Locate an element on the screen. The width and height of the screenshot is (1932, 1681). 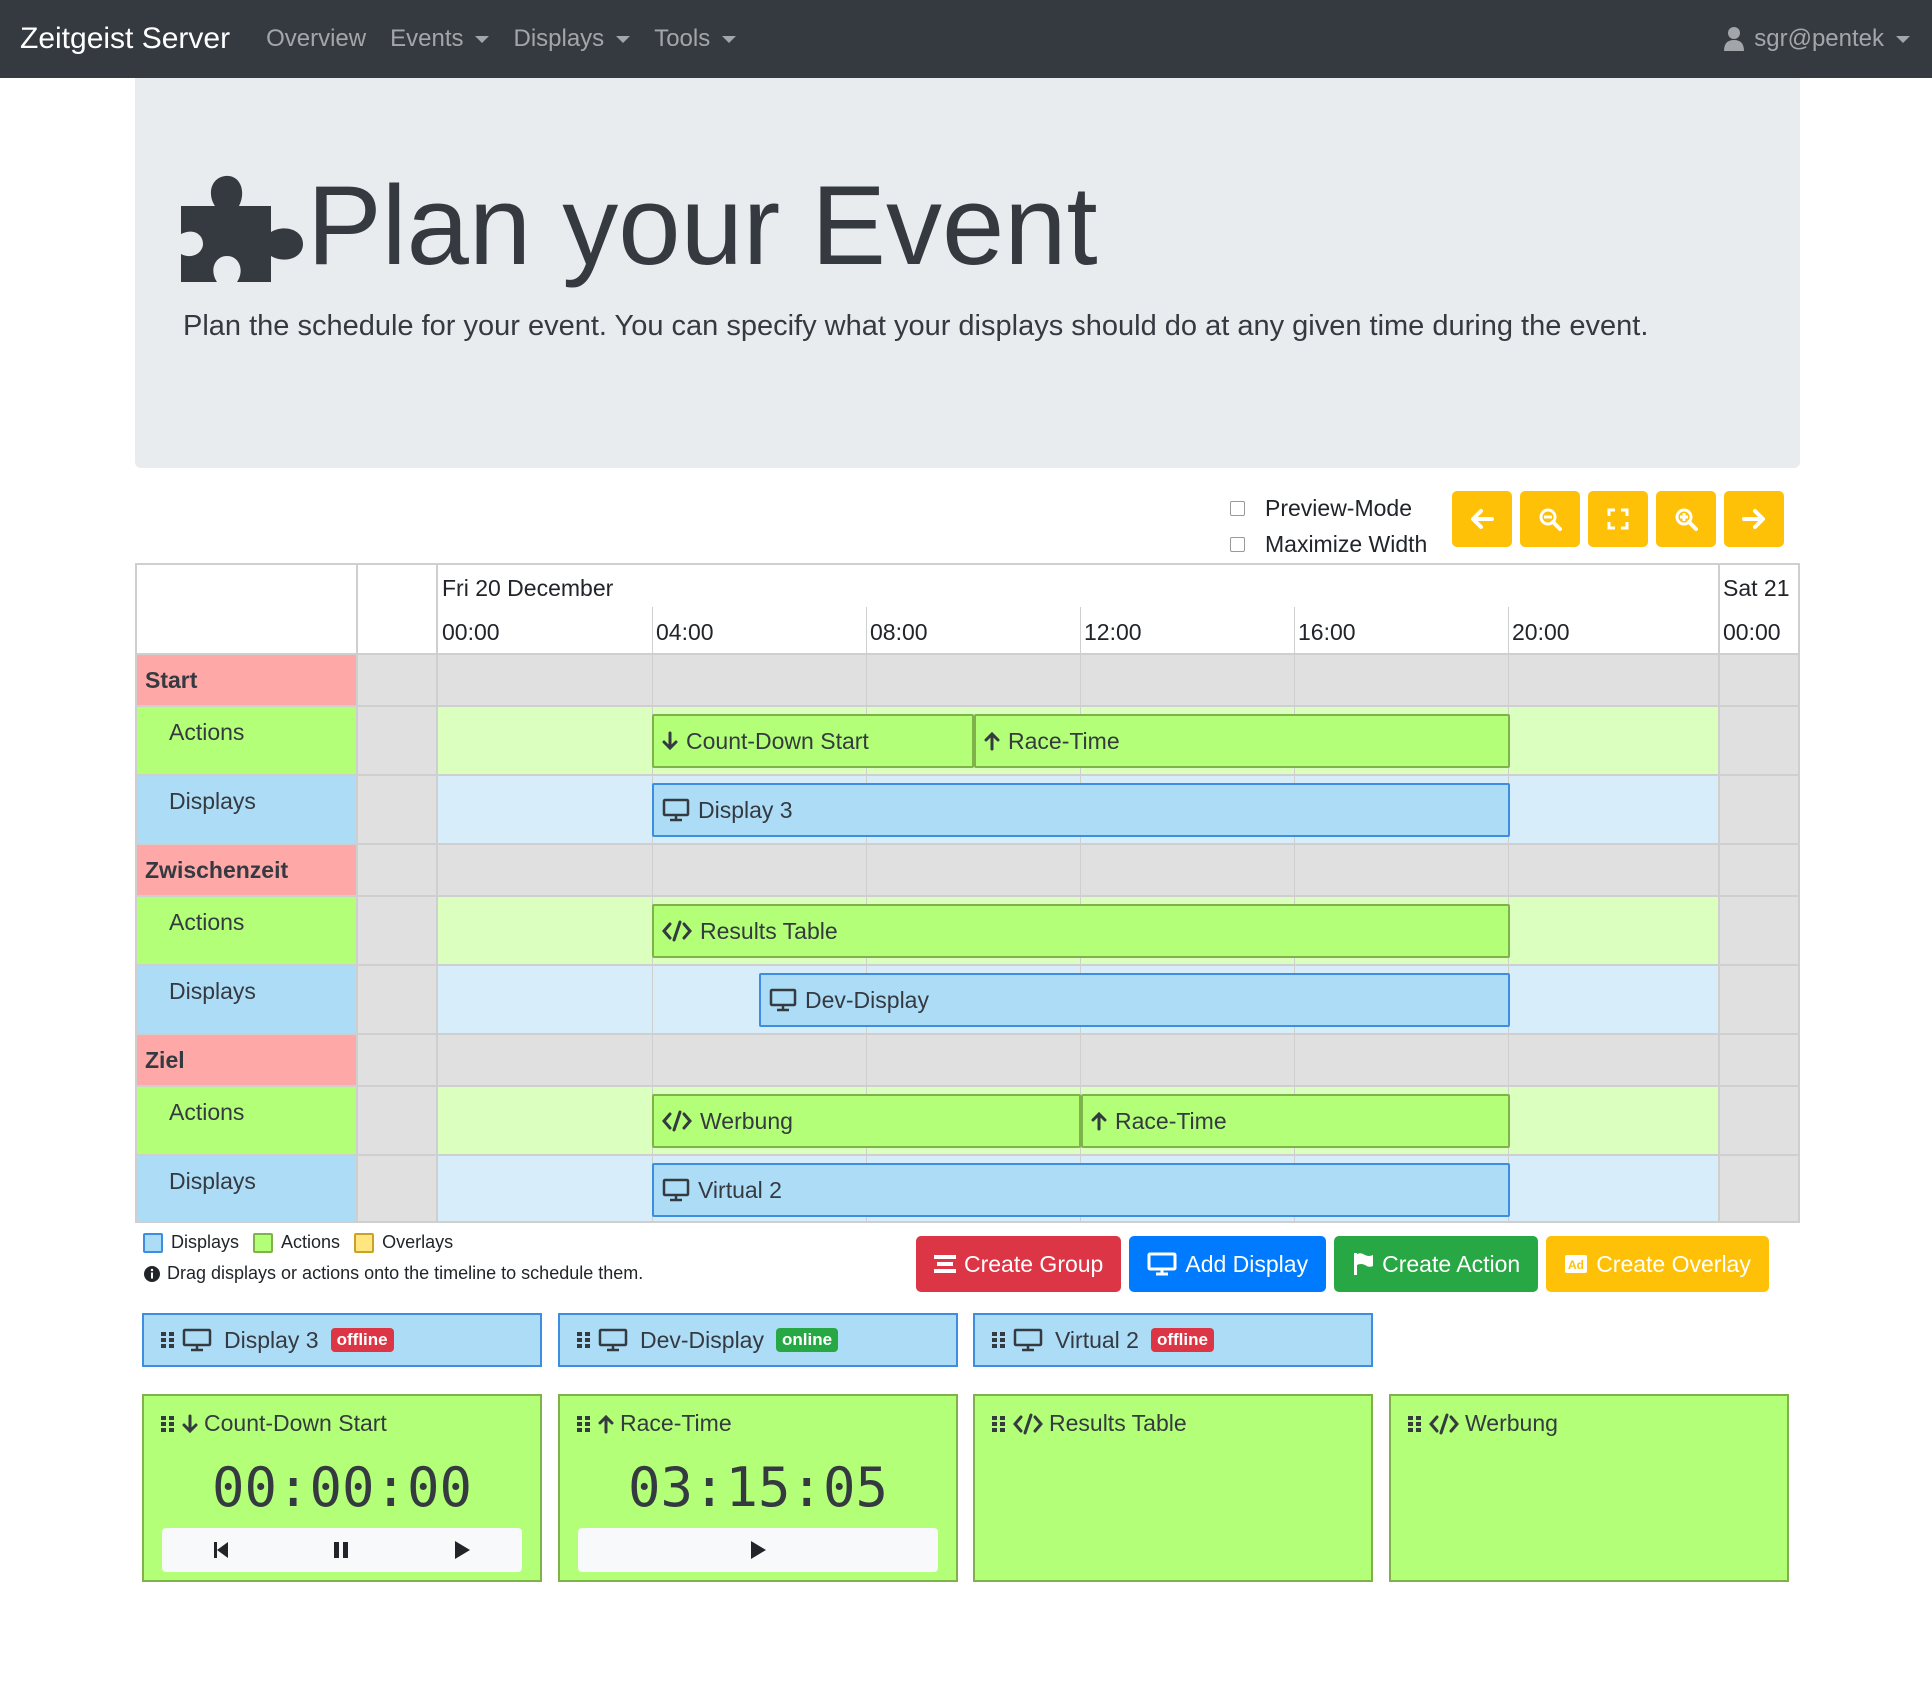
maximize-width-label: Maximize Width is located at coordinates (1346, 543).